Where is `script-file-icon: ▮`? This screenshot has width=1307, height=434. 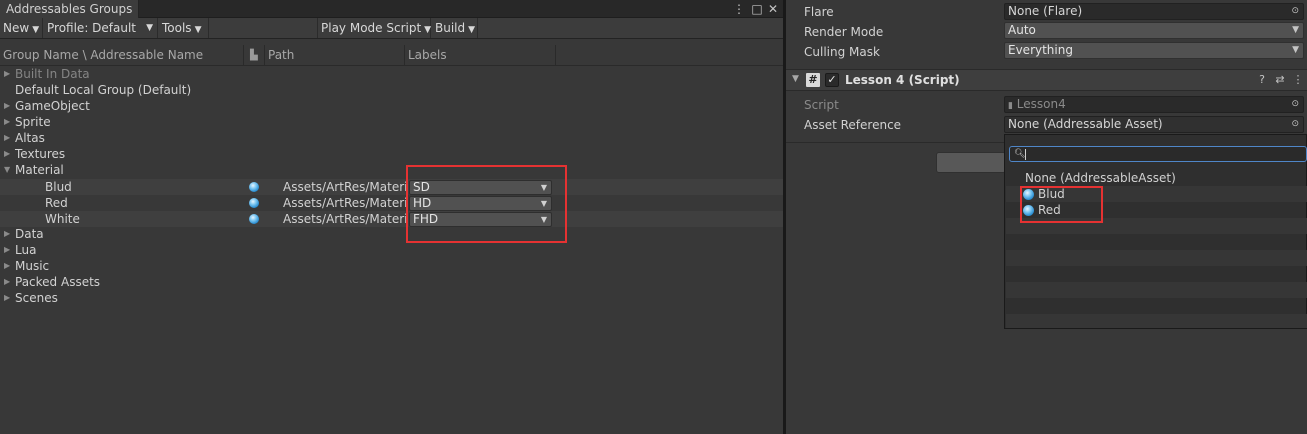 script-file-icon: ▮ is located at coordinates (1010, 106).